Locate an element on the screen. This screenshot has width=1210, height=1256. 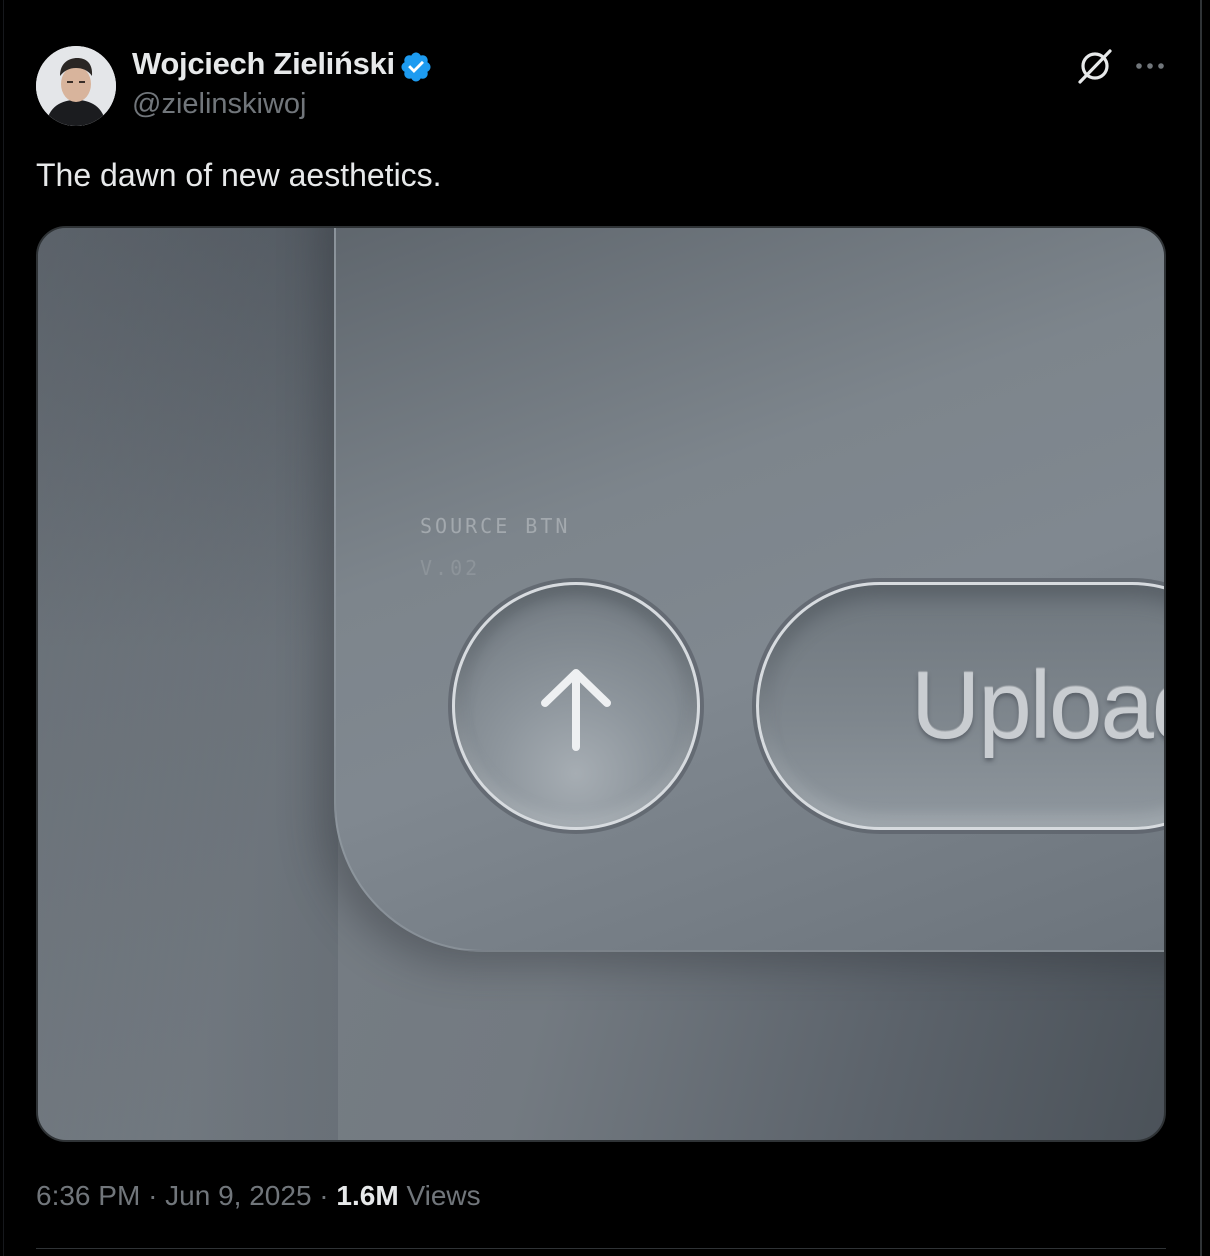
tweet-text: The dawn of new aesthetics. is located at coordinates (239, 175).